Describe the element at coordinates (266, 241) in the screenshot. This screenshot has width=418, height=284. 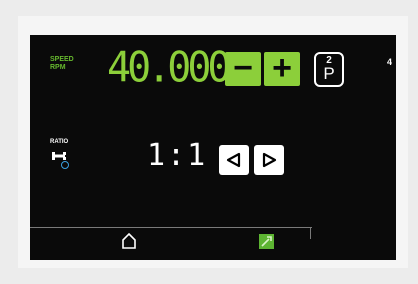
I see `green-tool-icon` at that location.